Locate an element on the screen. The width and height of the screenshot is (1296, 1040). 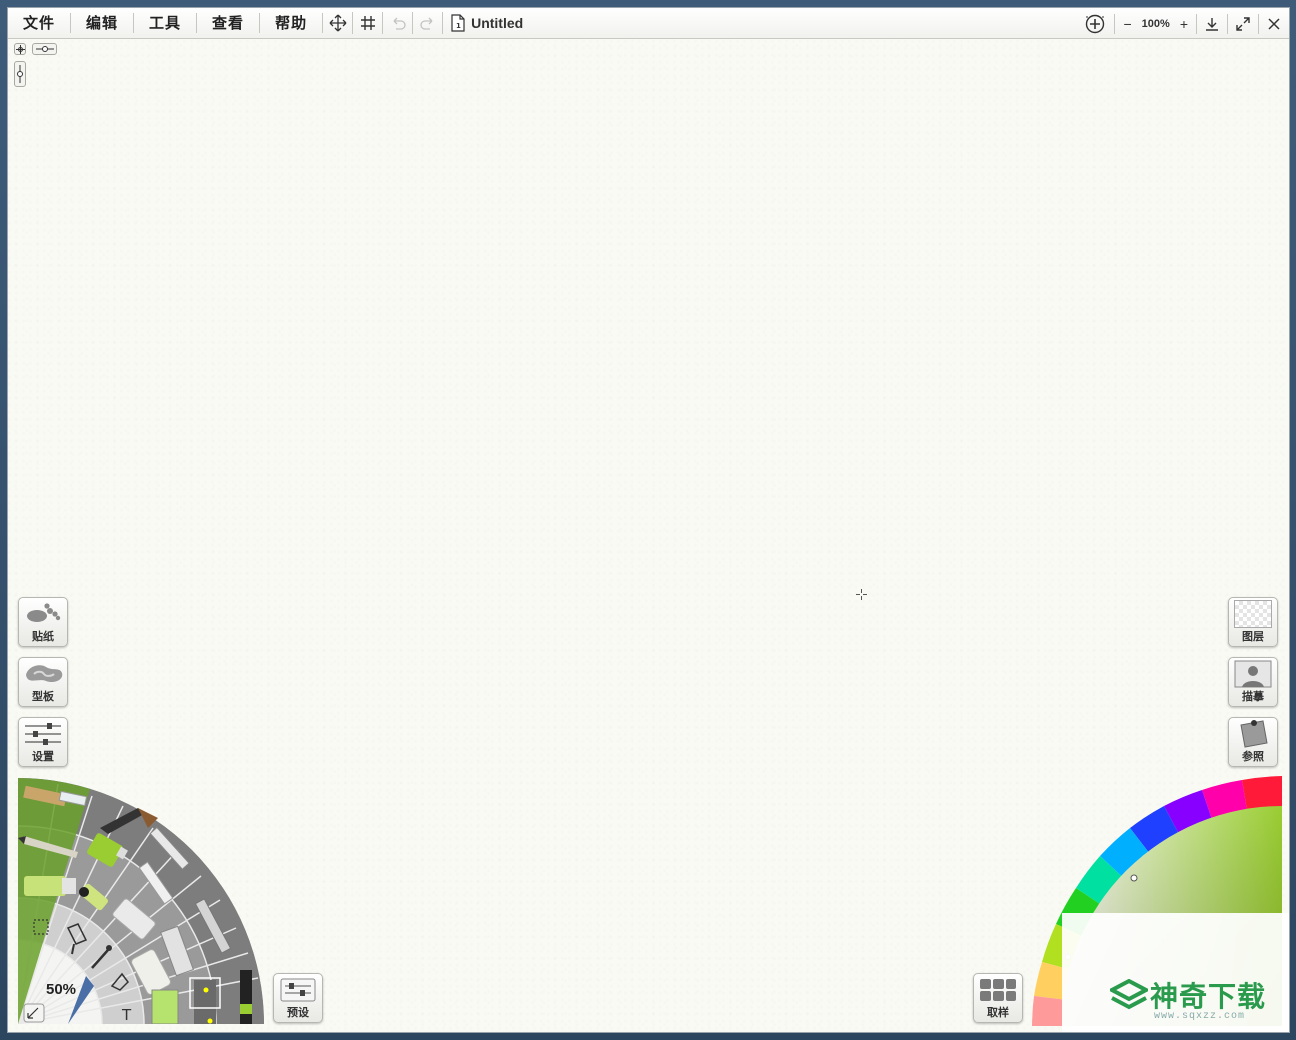
tracing-icon-wrap is located at coordinates (1253, 674).